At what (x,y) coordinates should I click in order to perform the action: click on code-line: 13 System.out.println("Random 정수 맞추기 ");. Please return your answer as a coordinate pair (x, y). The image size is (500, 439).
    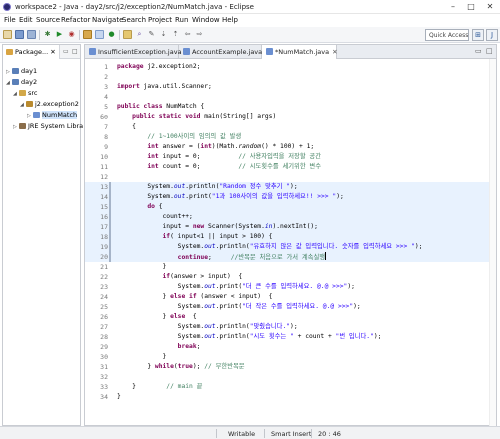
    Looking at the image, I should click on (290, 187).